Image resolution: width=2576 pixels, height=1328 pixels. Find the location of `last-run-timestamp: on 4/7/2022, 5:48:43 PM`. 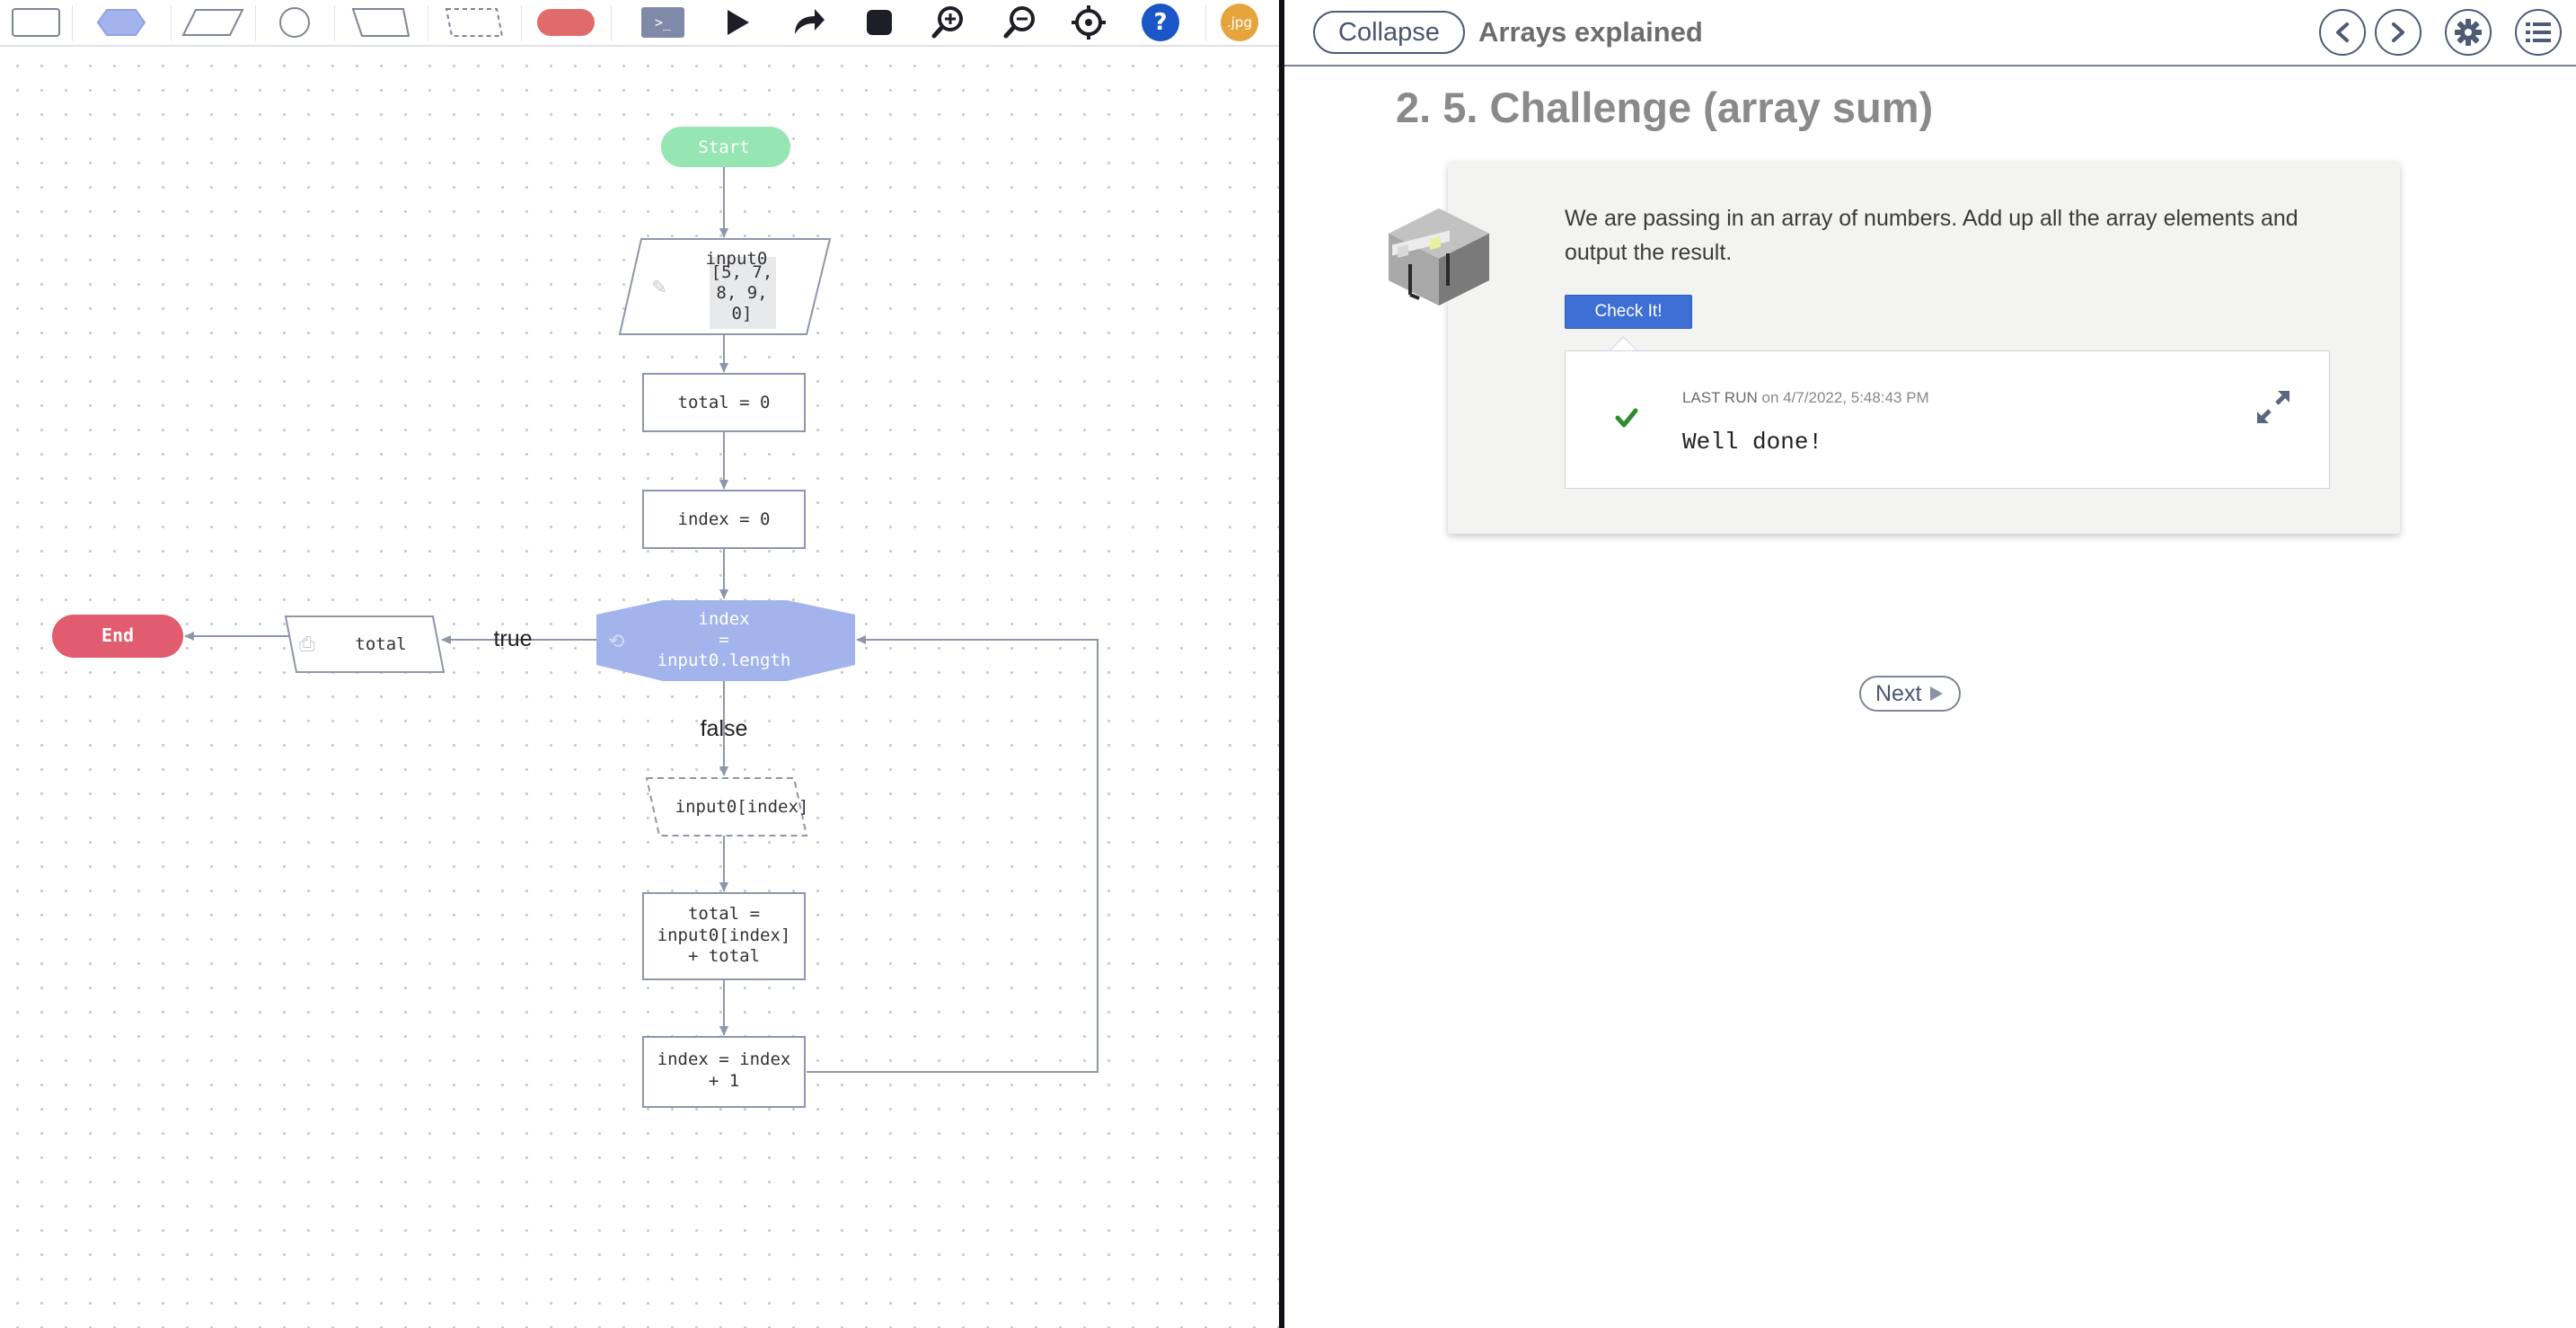

last-run-timestamp: on 4/7/2022, 5:48:43 PM is located at coordinates (1845, 397).